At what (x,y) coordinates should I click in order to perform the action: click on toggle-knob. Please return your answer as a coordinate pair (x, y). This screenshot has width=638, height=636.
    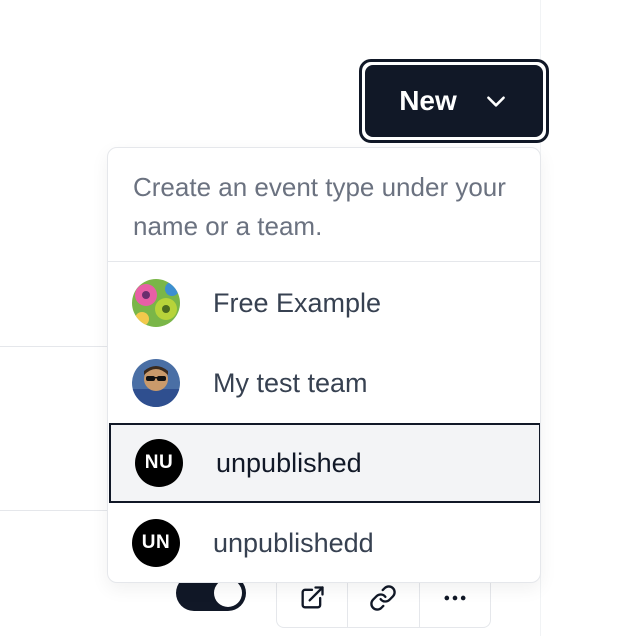
    Looking at the image, I should click on (228, 593).